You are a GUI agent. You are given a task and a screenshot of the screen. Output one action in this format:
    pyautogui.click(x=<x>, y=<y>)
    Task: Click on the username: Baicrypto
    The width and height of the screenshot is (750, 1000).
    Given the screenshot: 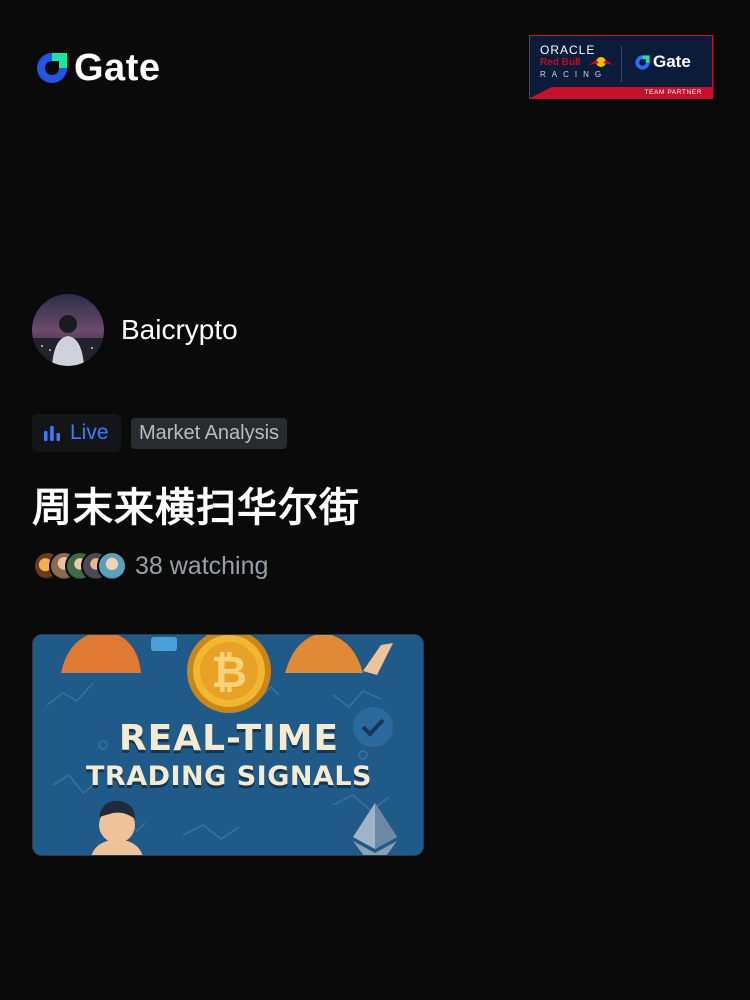 What is the action you would take?
    pyautogui.click(x=179, y=330)
    